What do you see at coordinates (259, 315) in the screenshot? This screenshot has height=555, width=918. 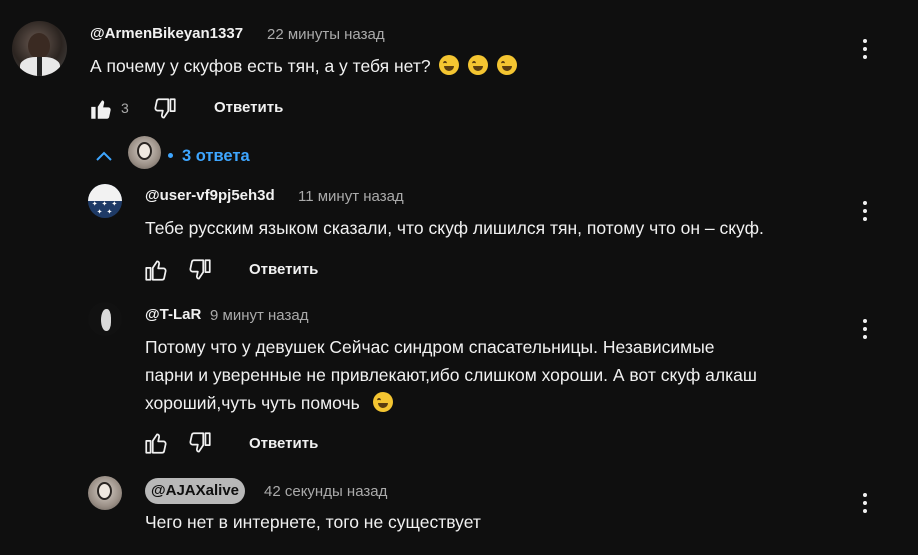 I see `reply-time: 9 минут назад` at bounding box center [259, 315].